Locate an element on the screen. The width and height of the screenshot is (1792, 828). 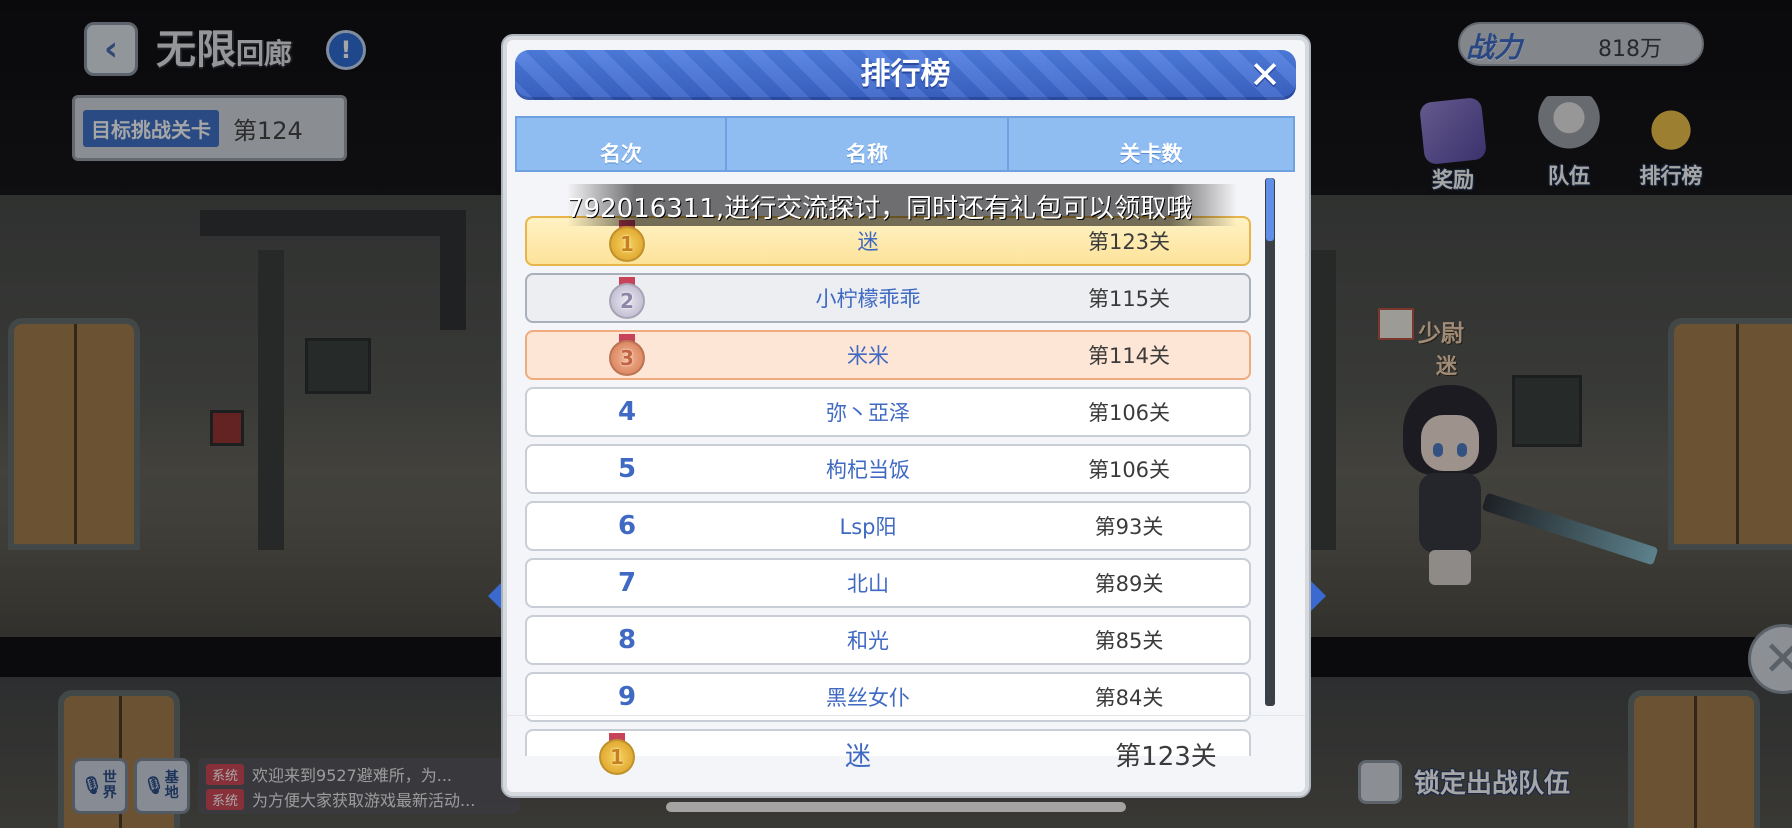
stage-cell: 第114关 is located at coordinates (1129, 356).